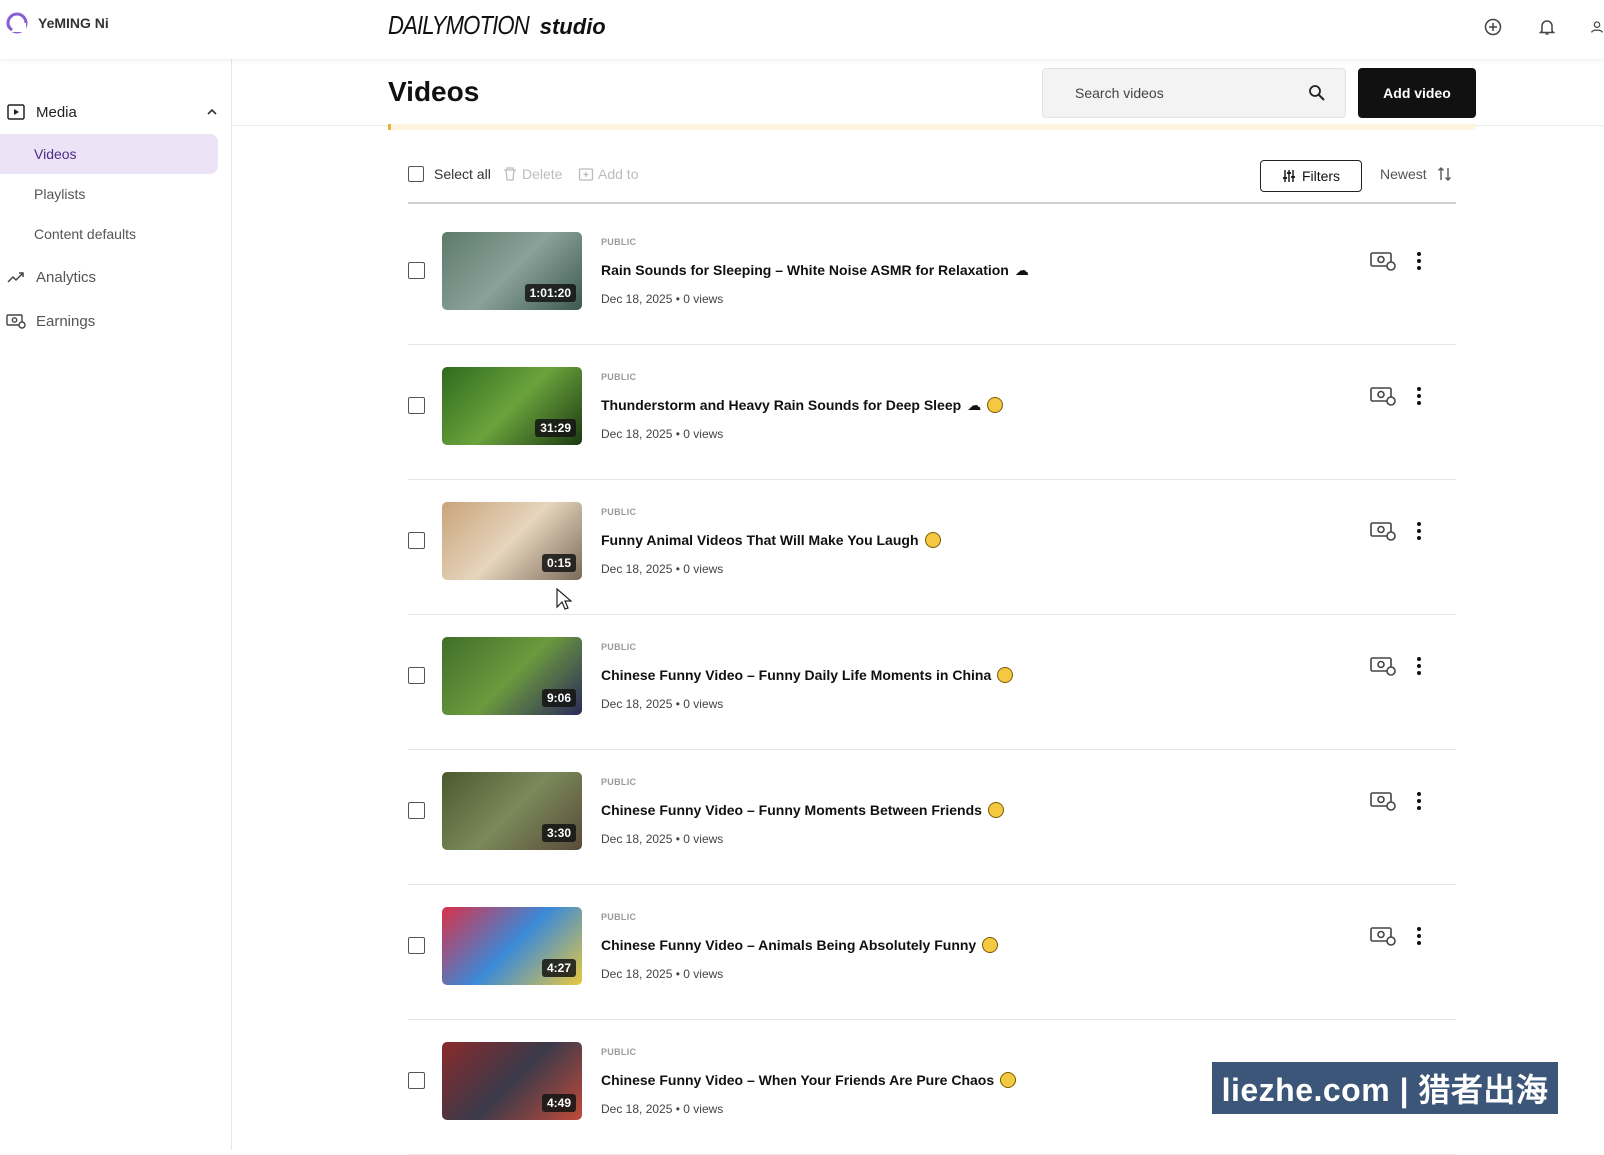 This screenshot has width=1604, height=1155. What do you see at coordinates (542, 174) in the screenshot?
I see `delete-label: Delete` at bounding box center [542, 174].